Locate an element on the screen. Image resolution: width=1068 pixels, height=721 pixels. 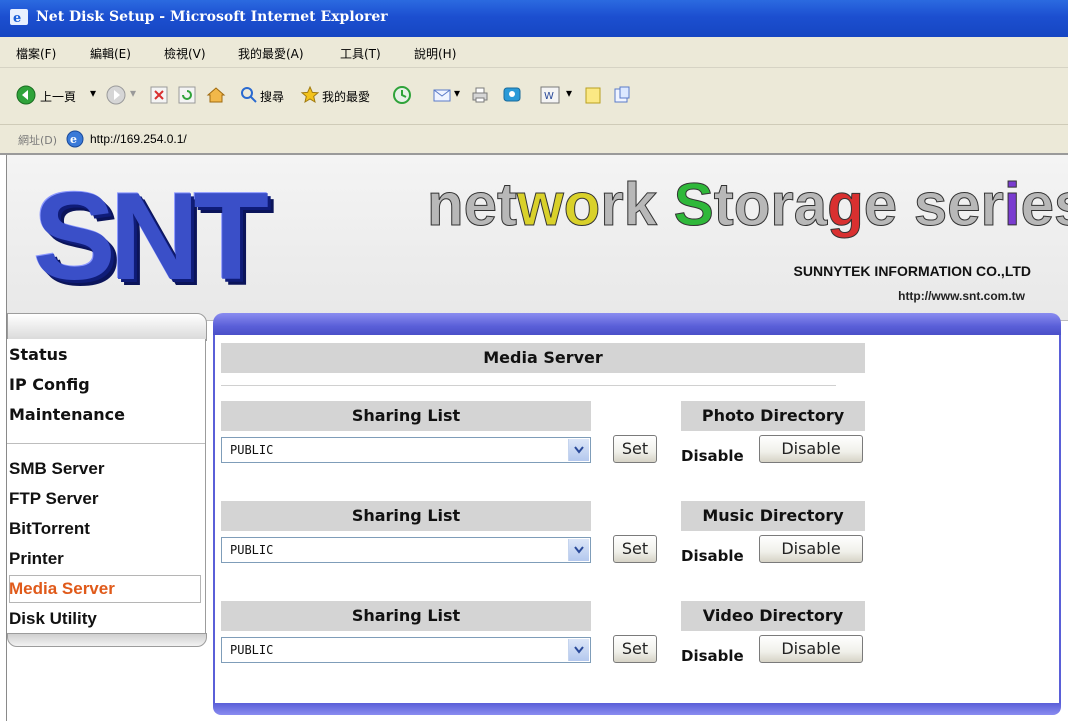
menu-tools: 工具(T) is located at coordinates (360, 53).